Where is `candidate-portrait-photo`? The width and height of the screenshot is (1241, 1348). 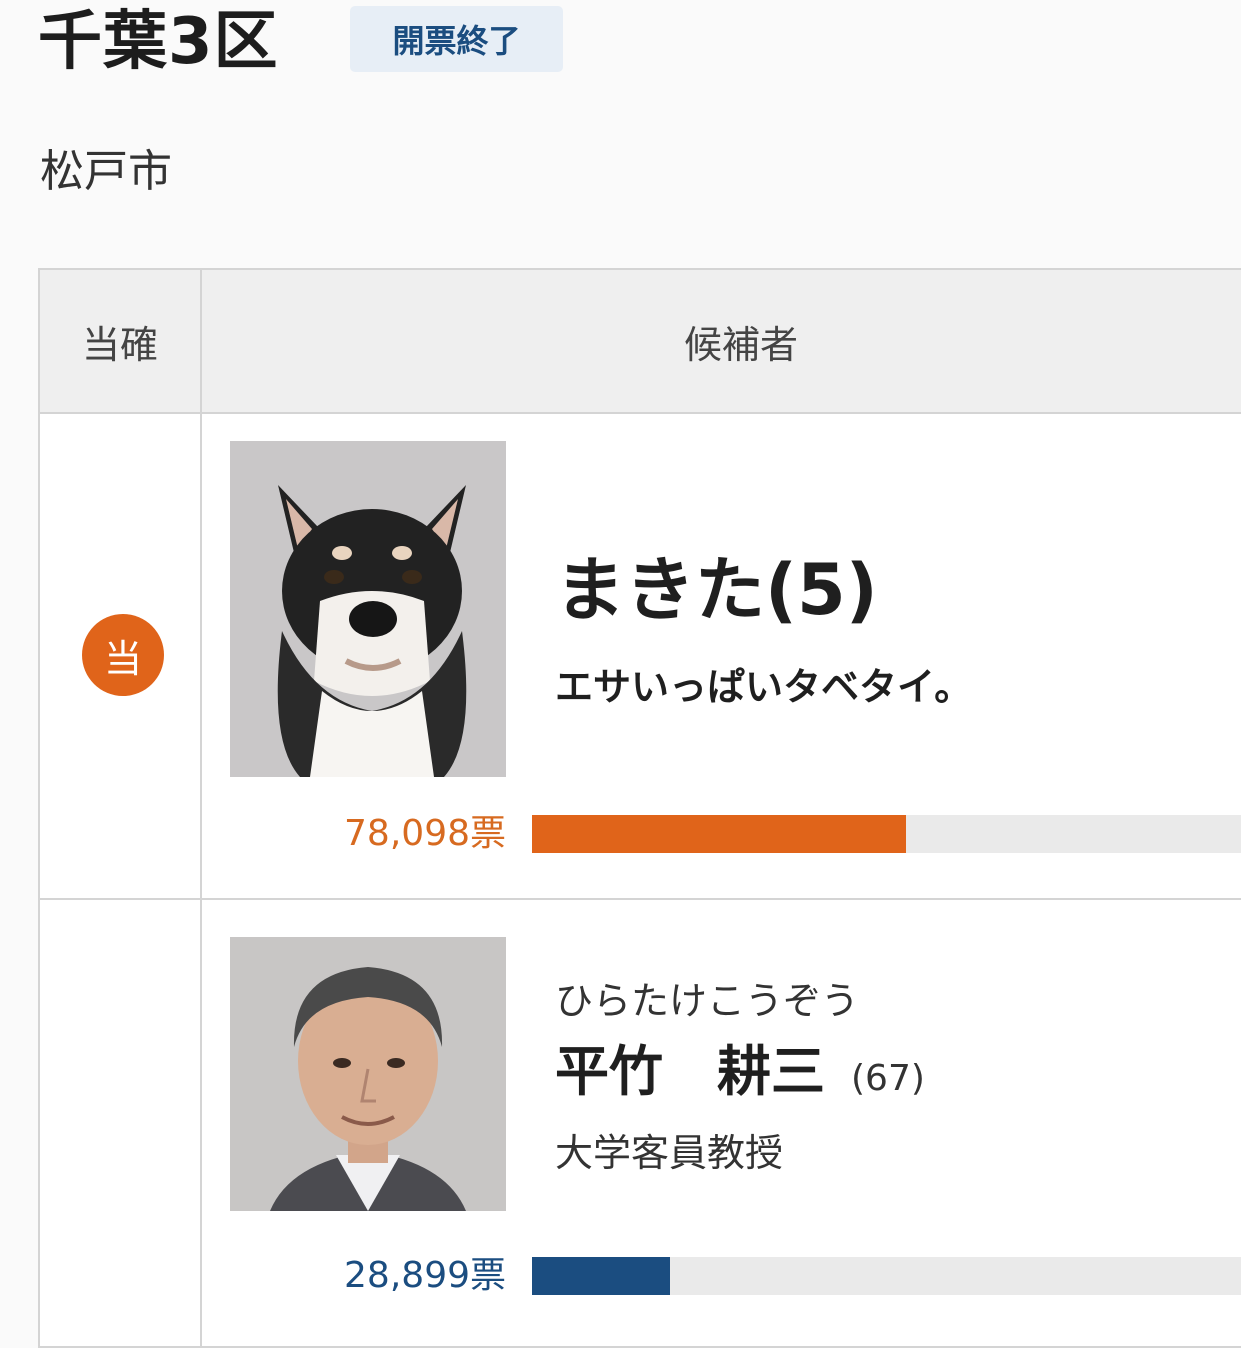 candidate-portrait-photo is located at coordinates (368, 1074).